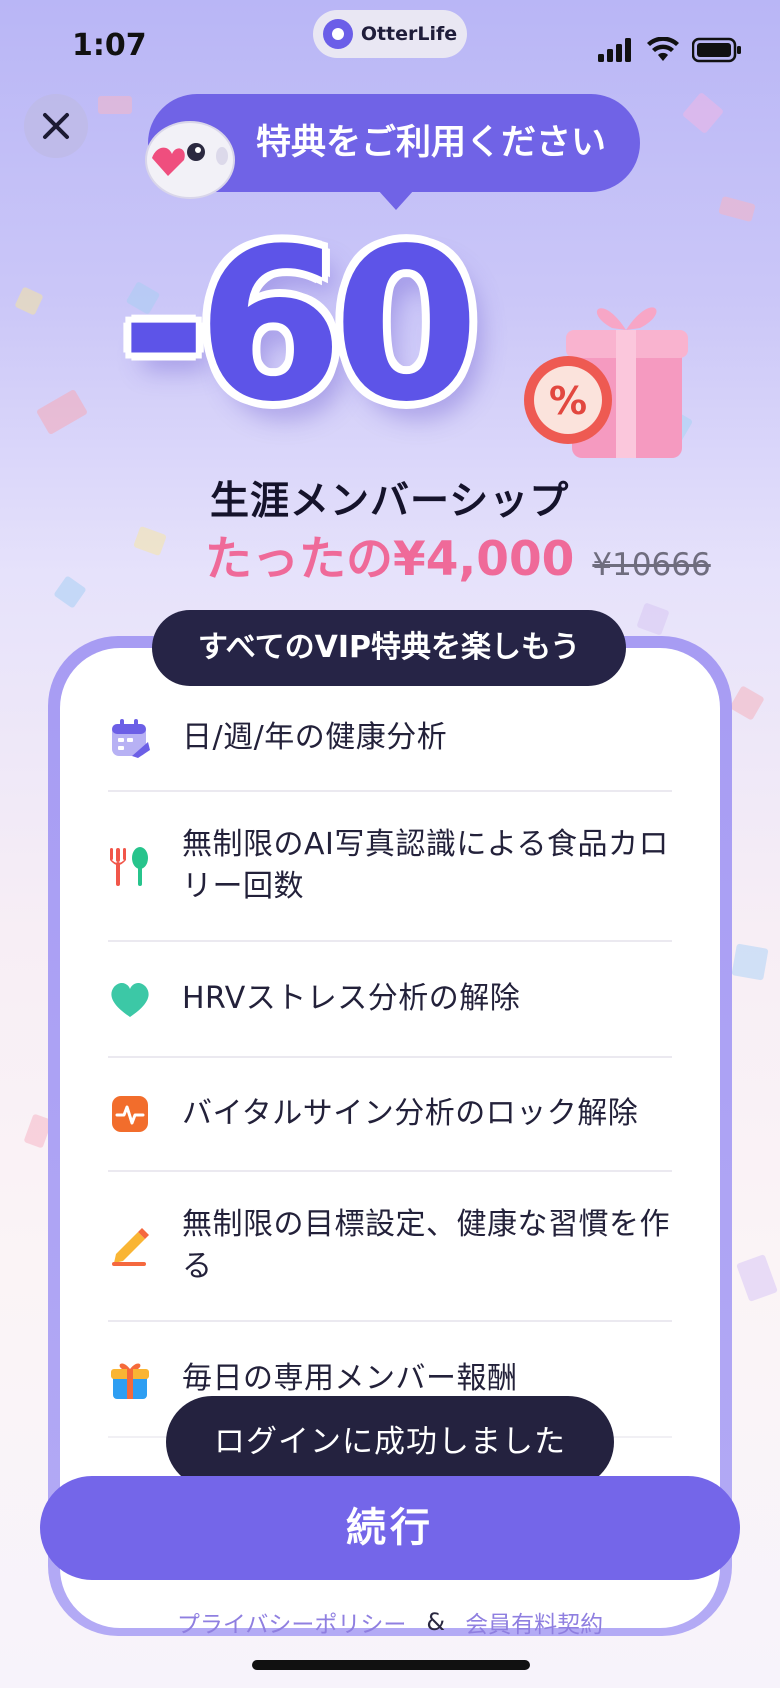  Describe the element at coordinates (350, 1378) in the screenshot. I see `feature-label: 毎日の専用メンバー報酬` at that location.